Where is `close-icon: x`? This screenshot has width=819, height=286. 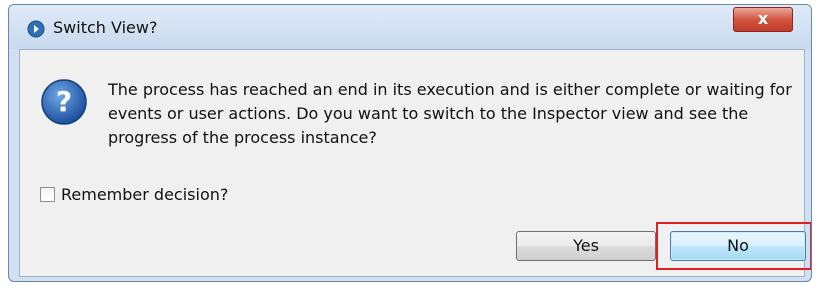 close-icon: x is located at coordinates (763, 18).